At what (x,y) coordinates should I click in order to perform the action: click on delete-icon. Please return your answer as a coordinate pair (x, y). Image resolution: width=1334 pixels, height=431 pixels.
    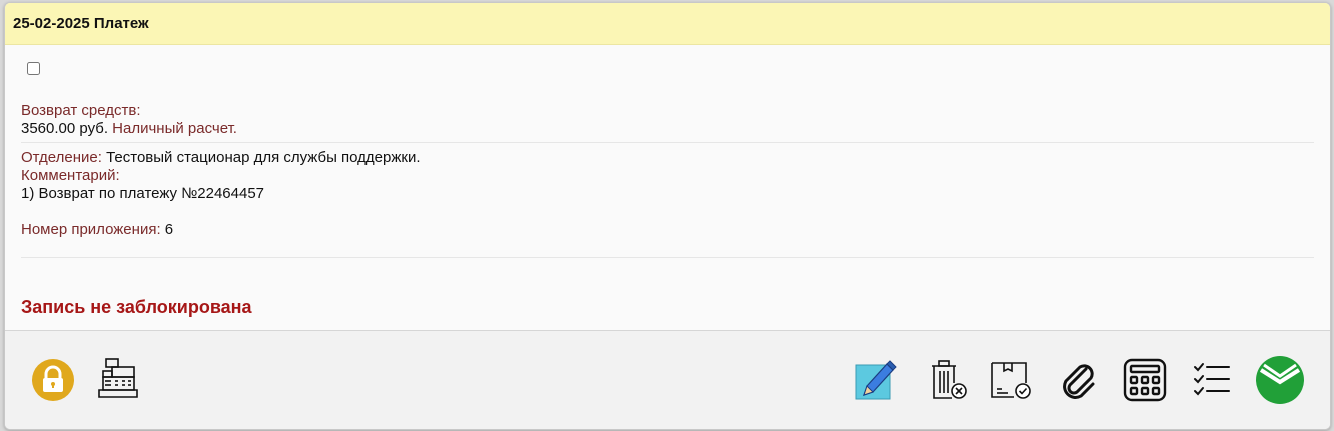
    Looking at the image, I should click on (947, 380).